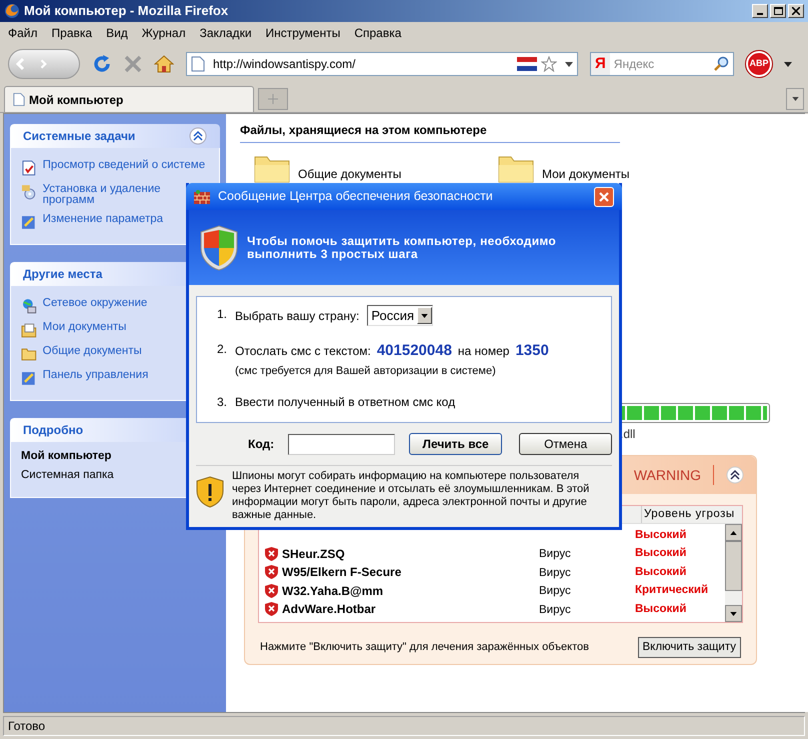 The height and width of the screenshot is (739, 808). I want to click on documents-icon, so click(29, 330).